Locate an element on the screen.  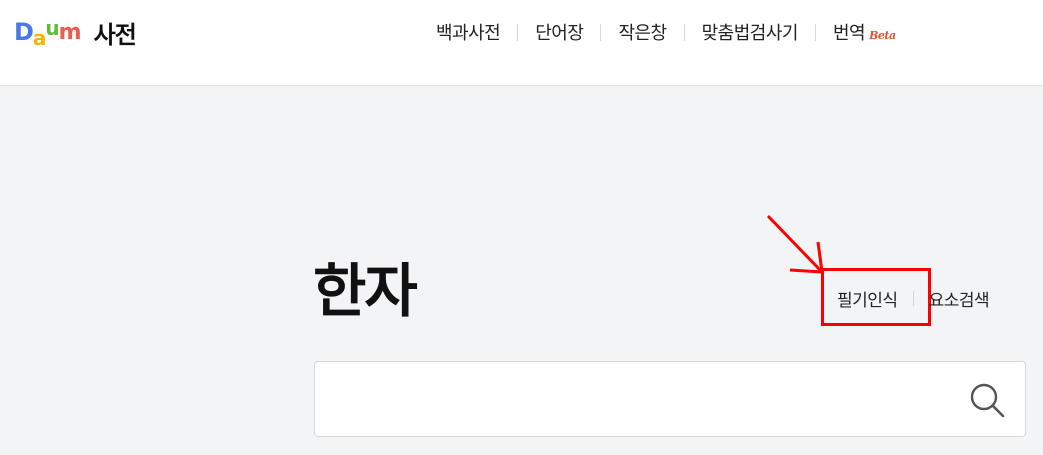
daum-logo: D a u m 사전 is located at coordinates (75, 32).